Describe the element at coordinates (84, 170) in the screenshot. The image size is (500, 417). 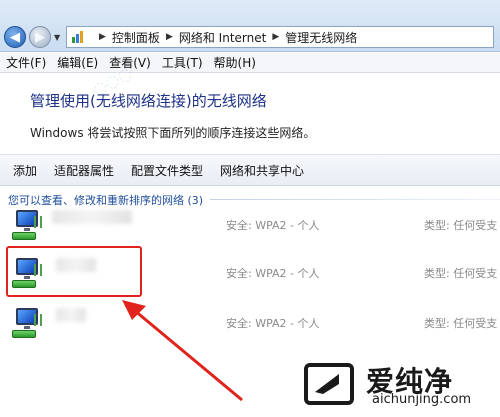
I see `adapter-properties-button: 适配器属性` at that location.